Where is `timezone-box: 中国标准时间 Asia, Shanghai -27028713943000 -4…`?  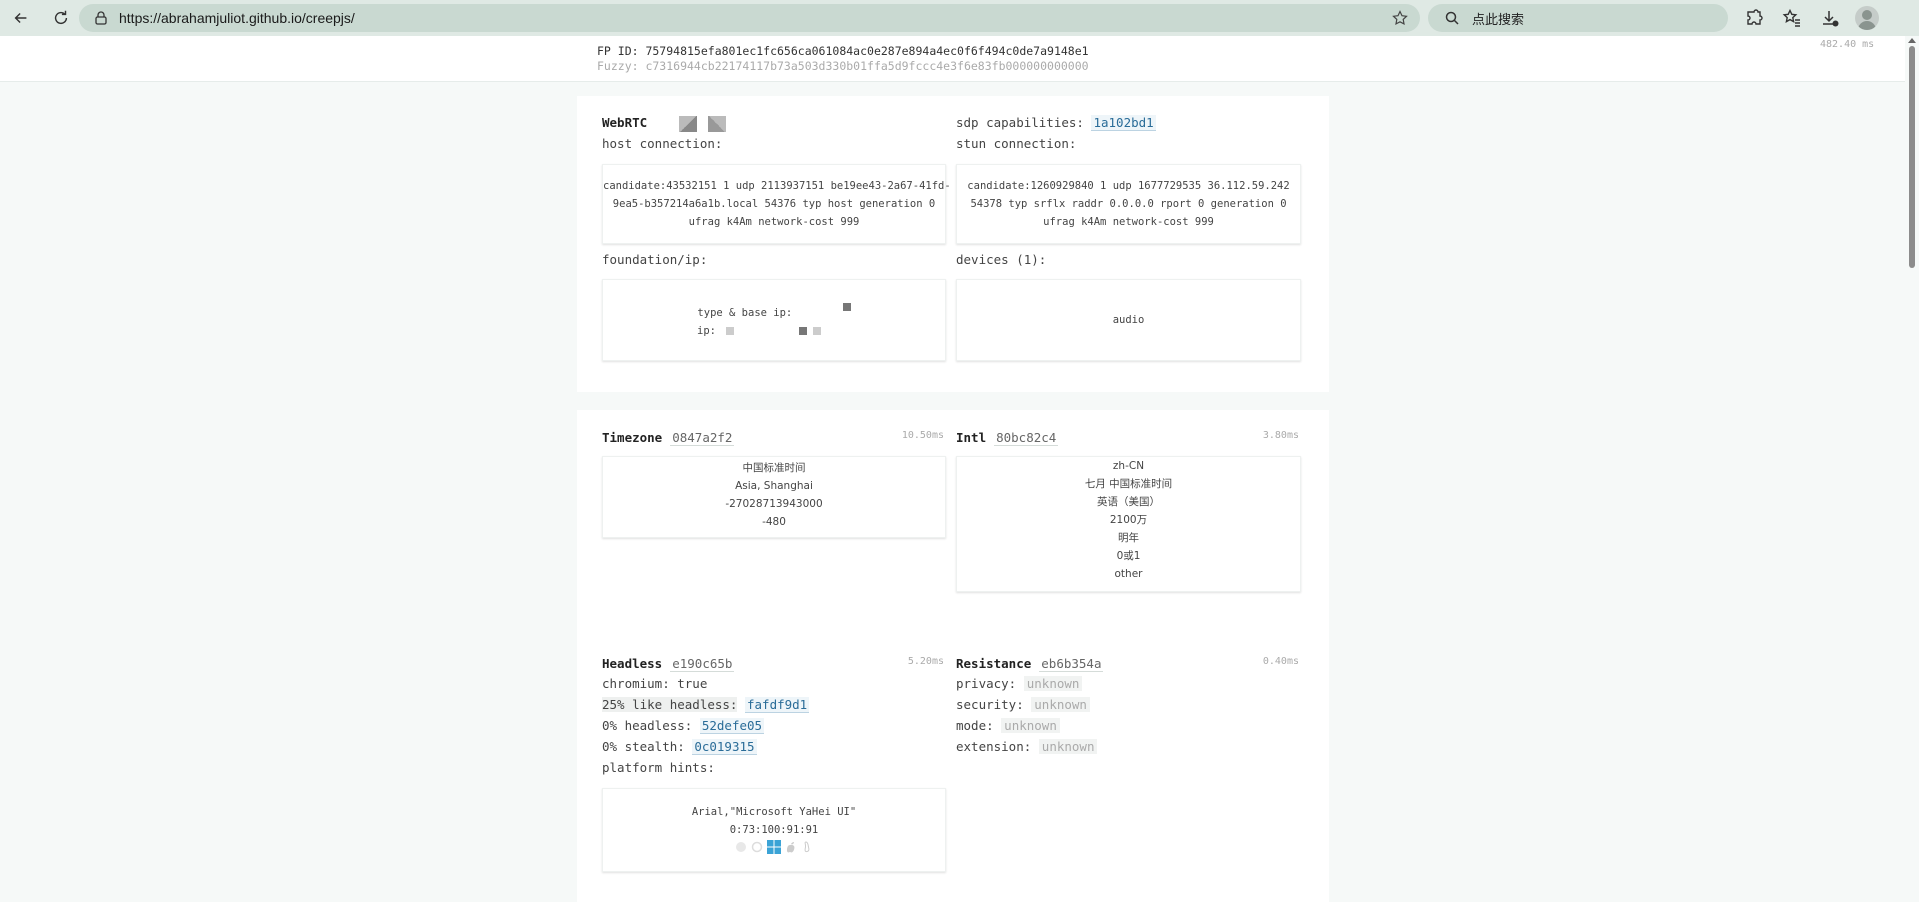
timezone-box: 中国标准时间 Asia, Shanghai -27028713943000 -4… is located at coordinates (774, 497).